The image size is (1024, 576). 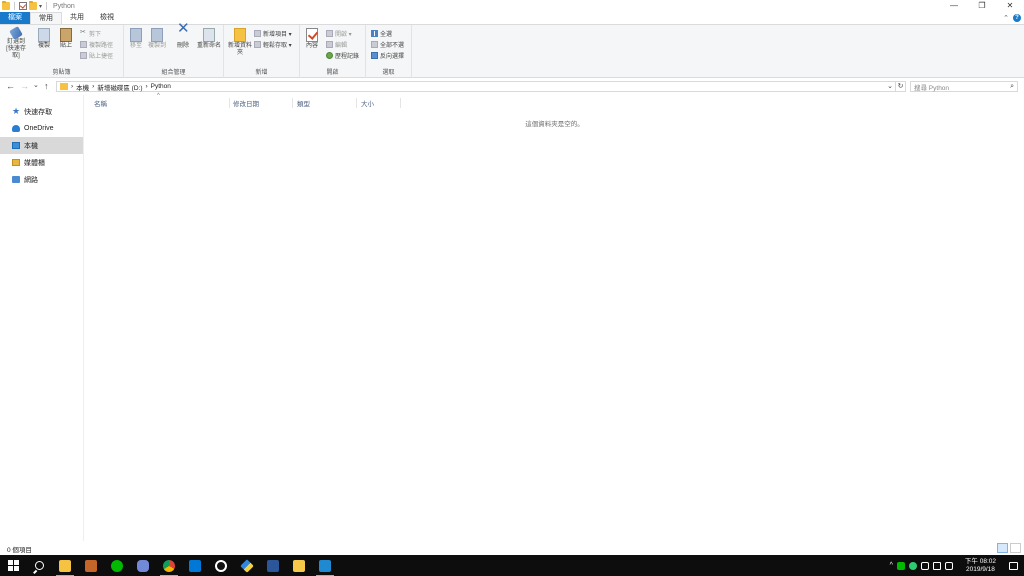 What do you see at coordinates (891, 565) in the screenshot?
I see `show-hidden-icons-button: ^` at bounding box center [891, 565].